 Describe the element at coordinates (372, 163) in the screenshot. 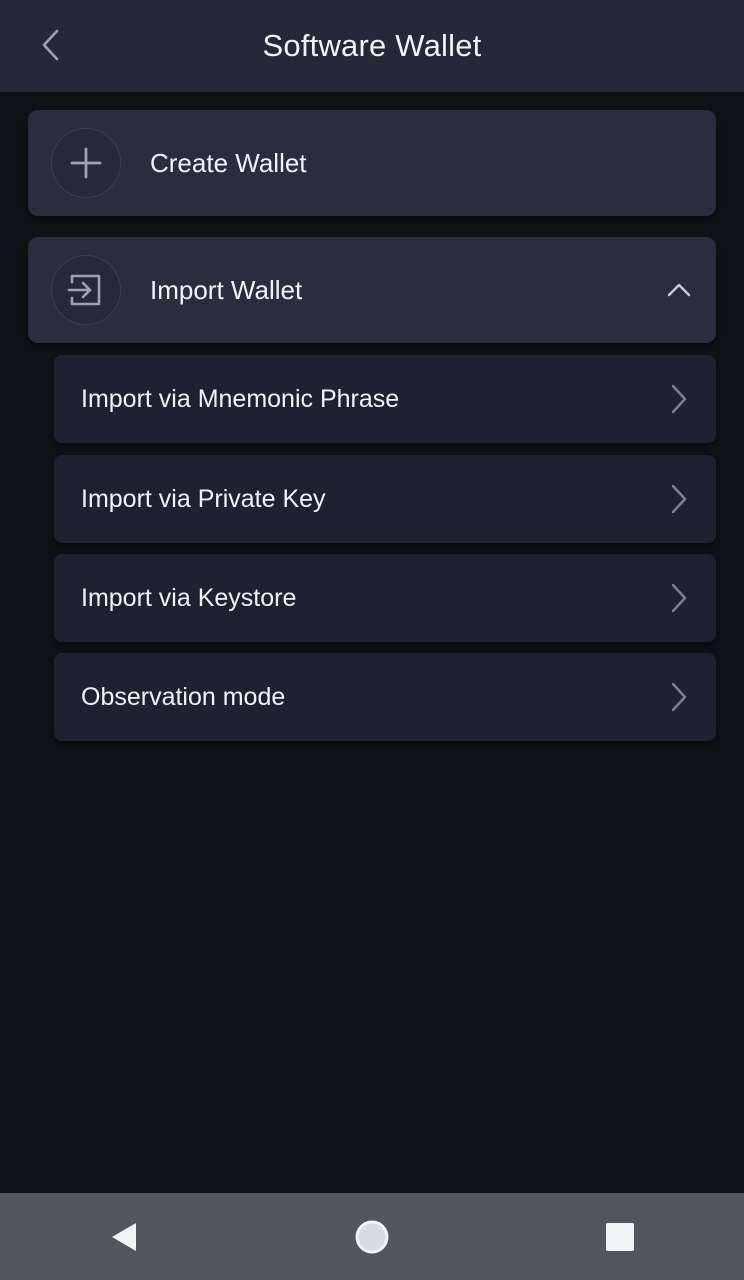

I see `create-wallet-card: Create Wallet` at that location.